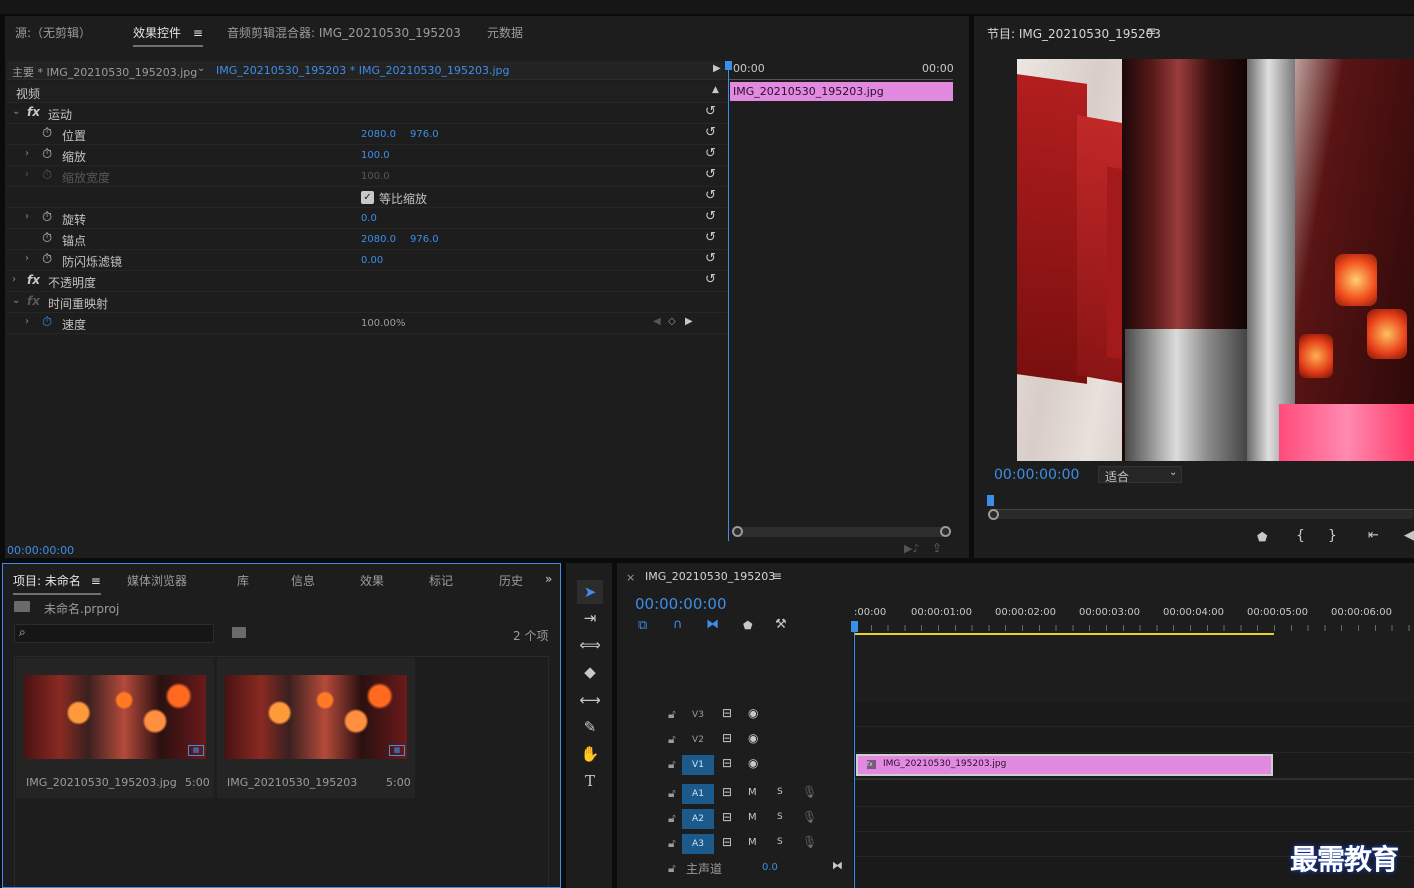  Describe the element at coordinates (630, 577) in the screenshot. I see `close-icon: ×` at that location.